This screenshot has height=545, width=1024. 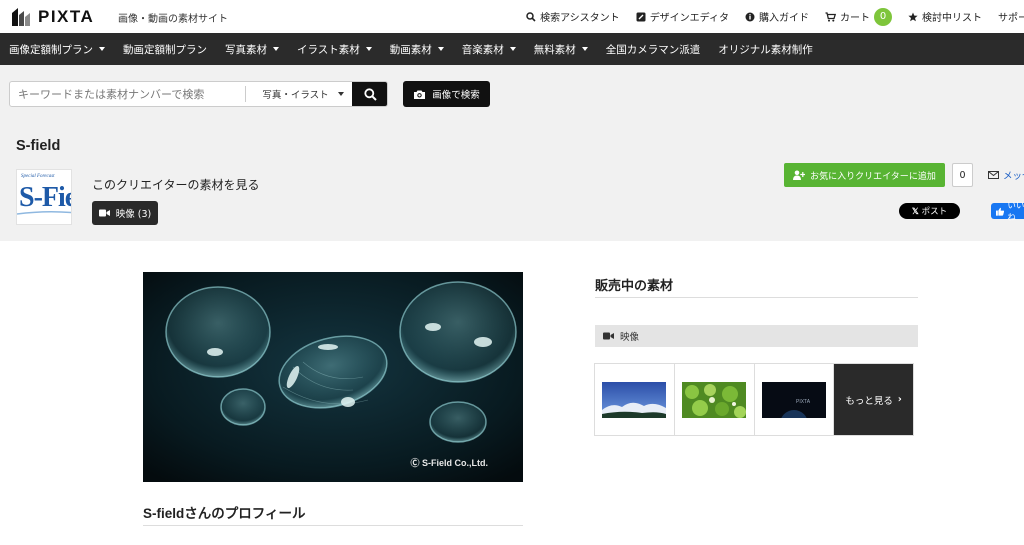 What do you see at coordinates (756, 336) in the screenshot?
I see `video-category-bar: 映像` at bounding box center [756, 336].